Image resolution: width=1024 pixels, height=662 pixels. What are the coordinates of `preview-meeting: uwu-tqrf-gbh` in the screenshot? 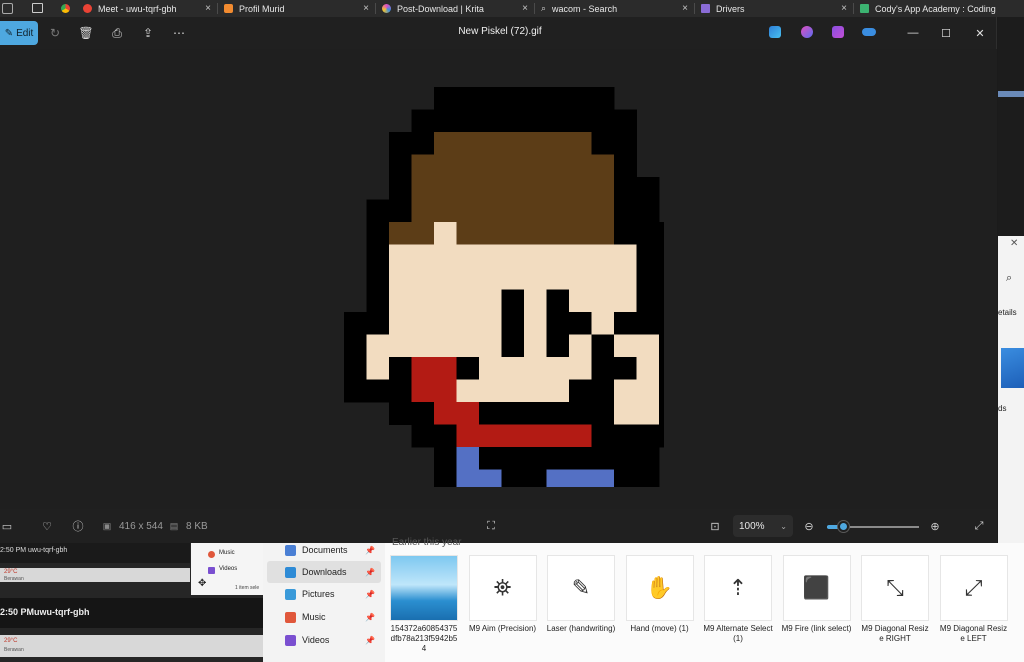 It's located at (48, 550).